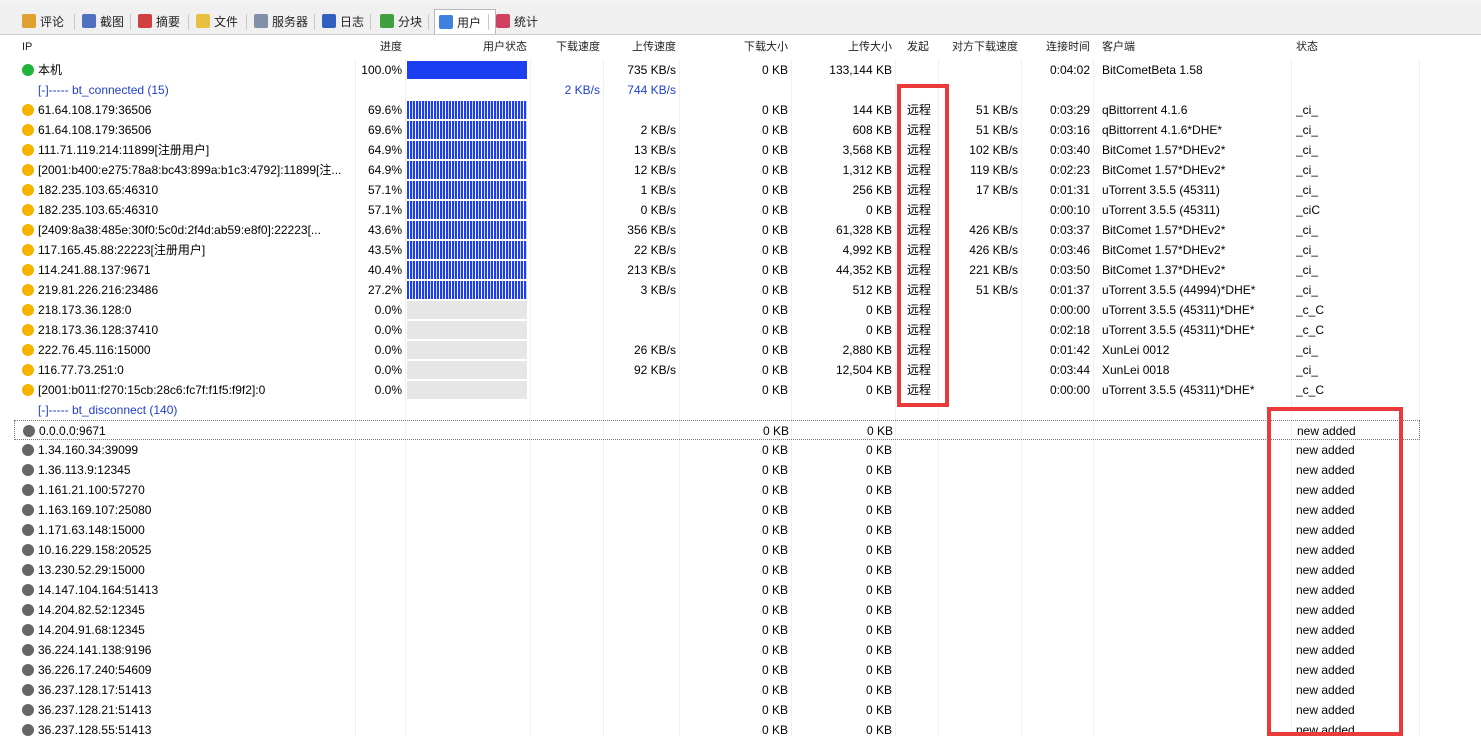 The image size is (1481, 740). What do you see at coordinates (1178, 390) in the screenshot?
I see `cell-client: uTorrent 3.5.5 (45311)*DHE*` at bounding box center [1178, 390].